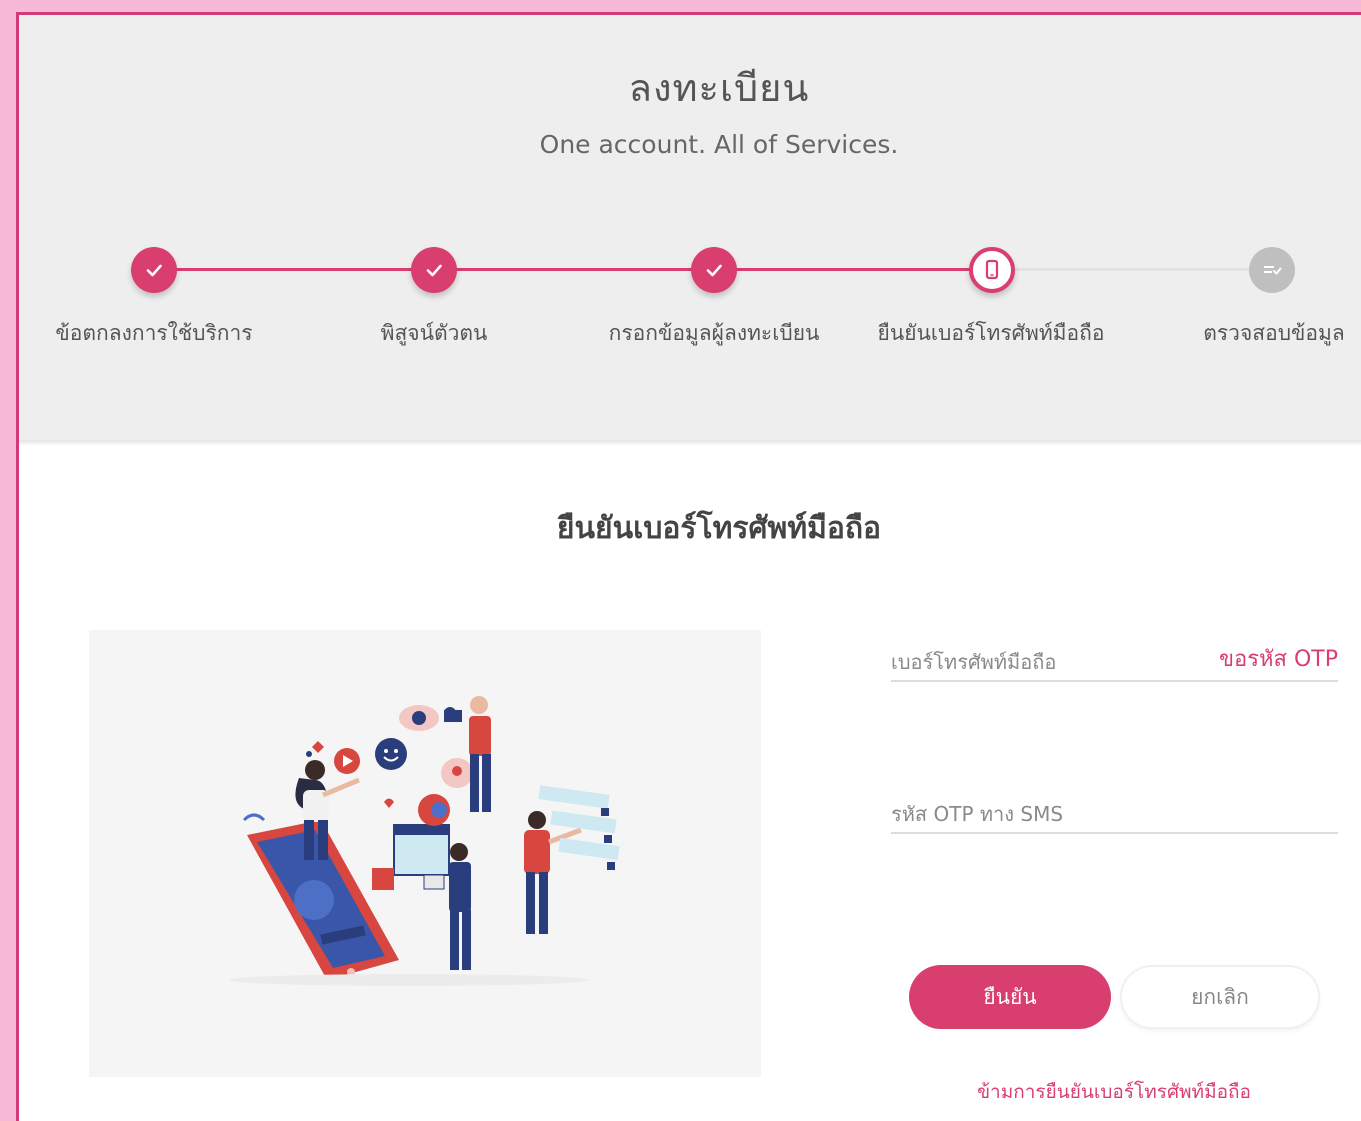 The width and height of the screenshot is (1361, 1121). What do you see at coordinates (572, 859) in the screenshot?
I see `person-with-panels-figure` at bounding box center [572, 859].